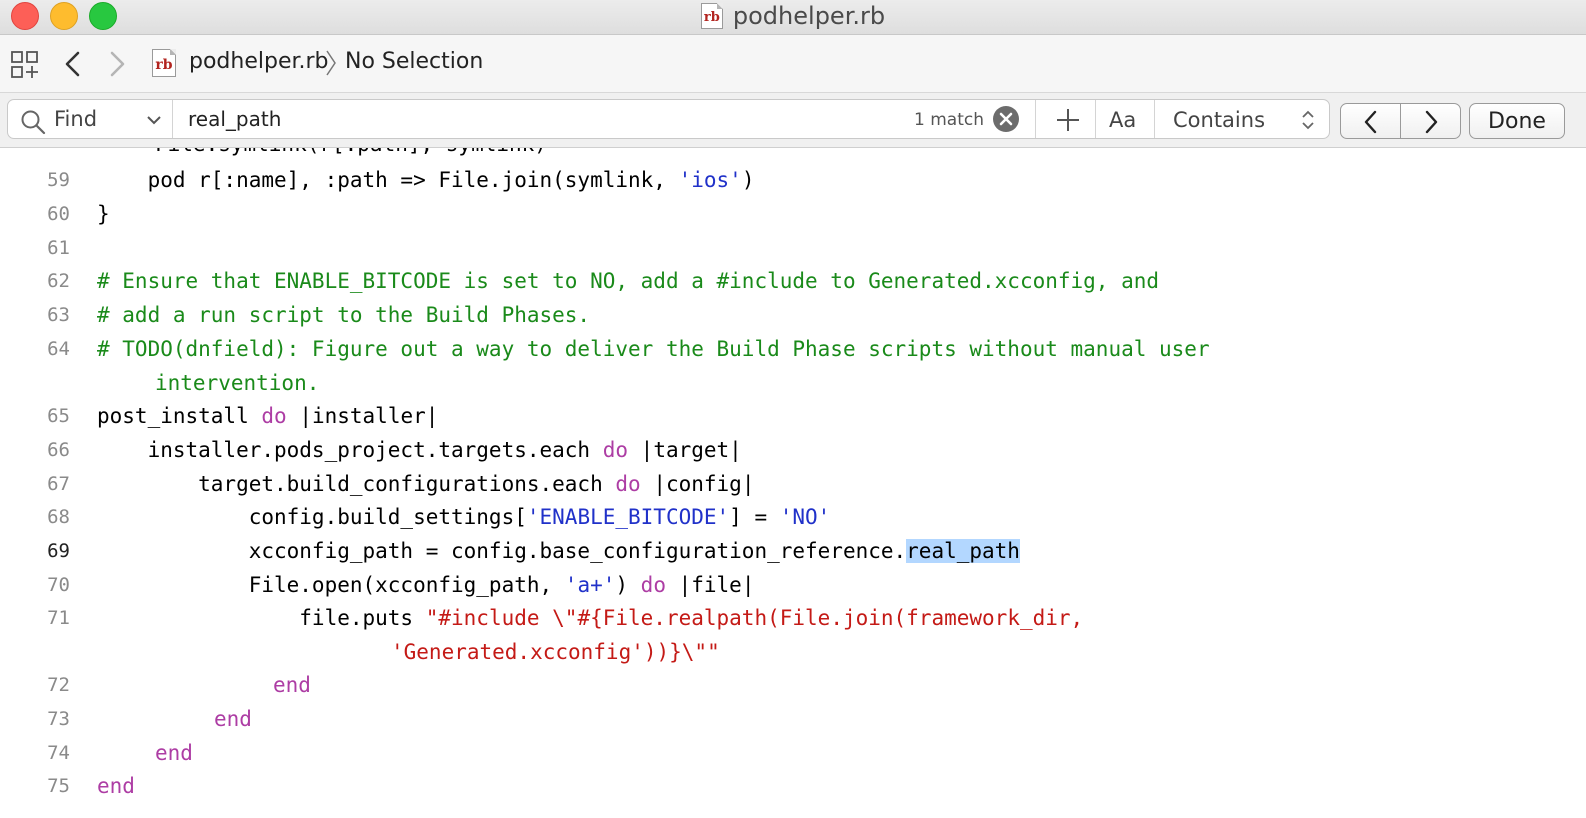 This screenshot has width=1586, height=818. Describe the element at coordinates (963, 551) in the screenshot. I see `search-match-highlight: real_path` at that location.